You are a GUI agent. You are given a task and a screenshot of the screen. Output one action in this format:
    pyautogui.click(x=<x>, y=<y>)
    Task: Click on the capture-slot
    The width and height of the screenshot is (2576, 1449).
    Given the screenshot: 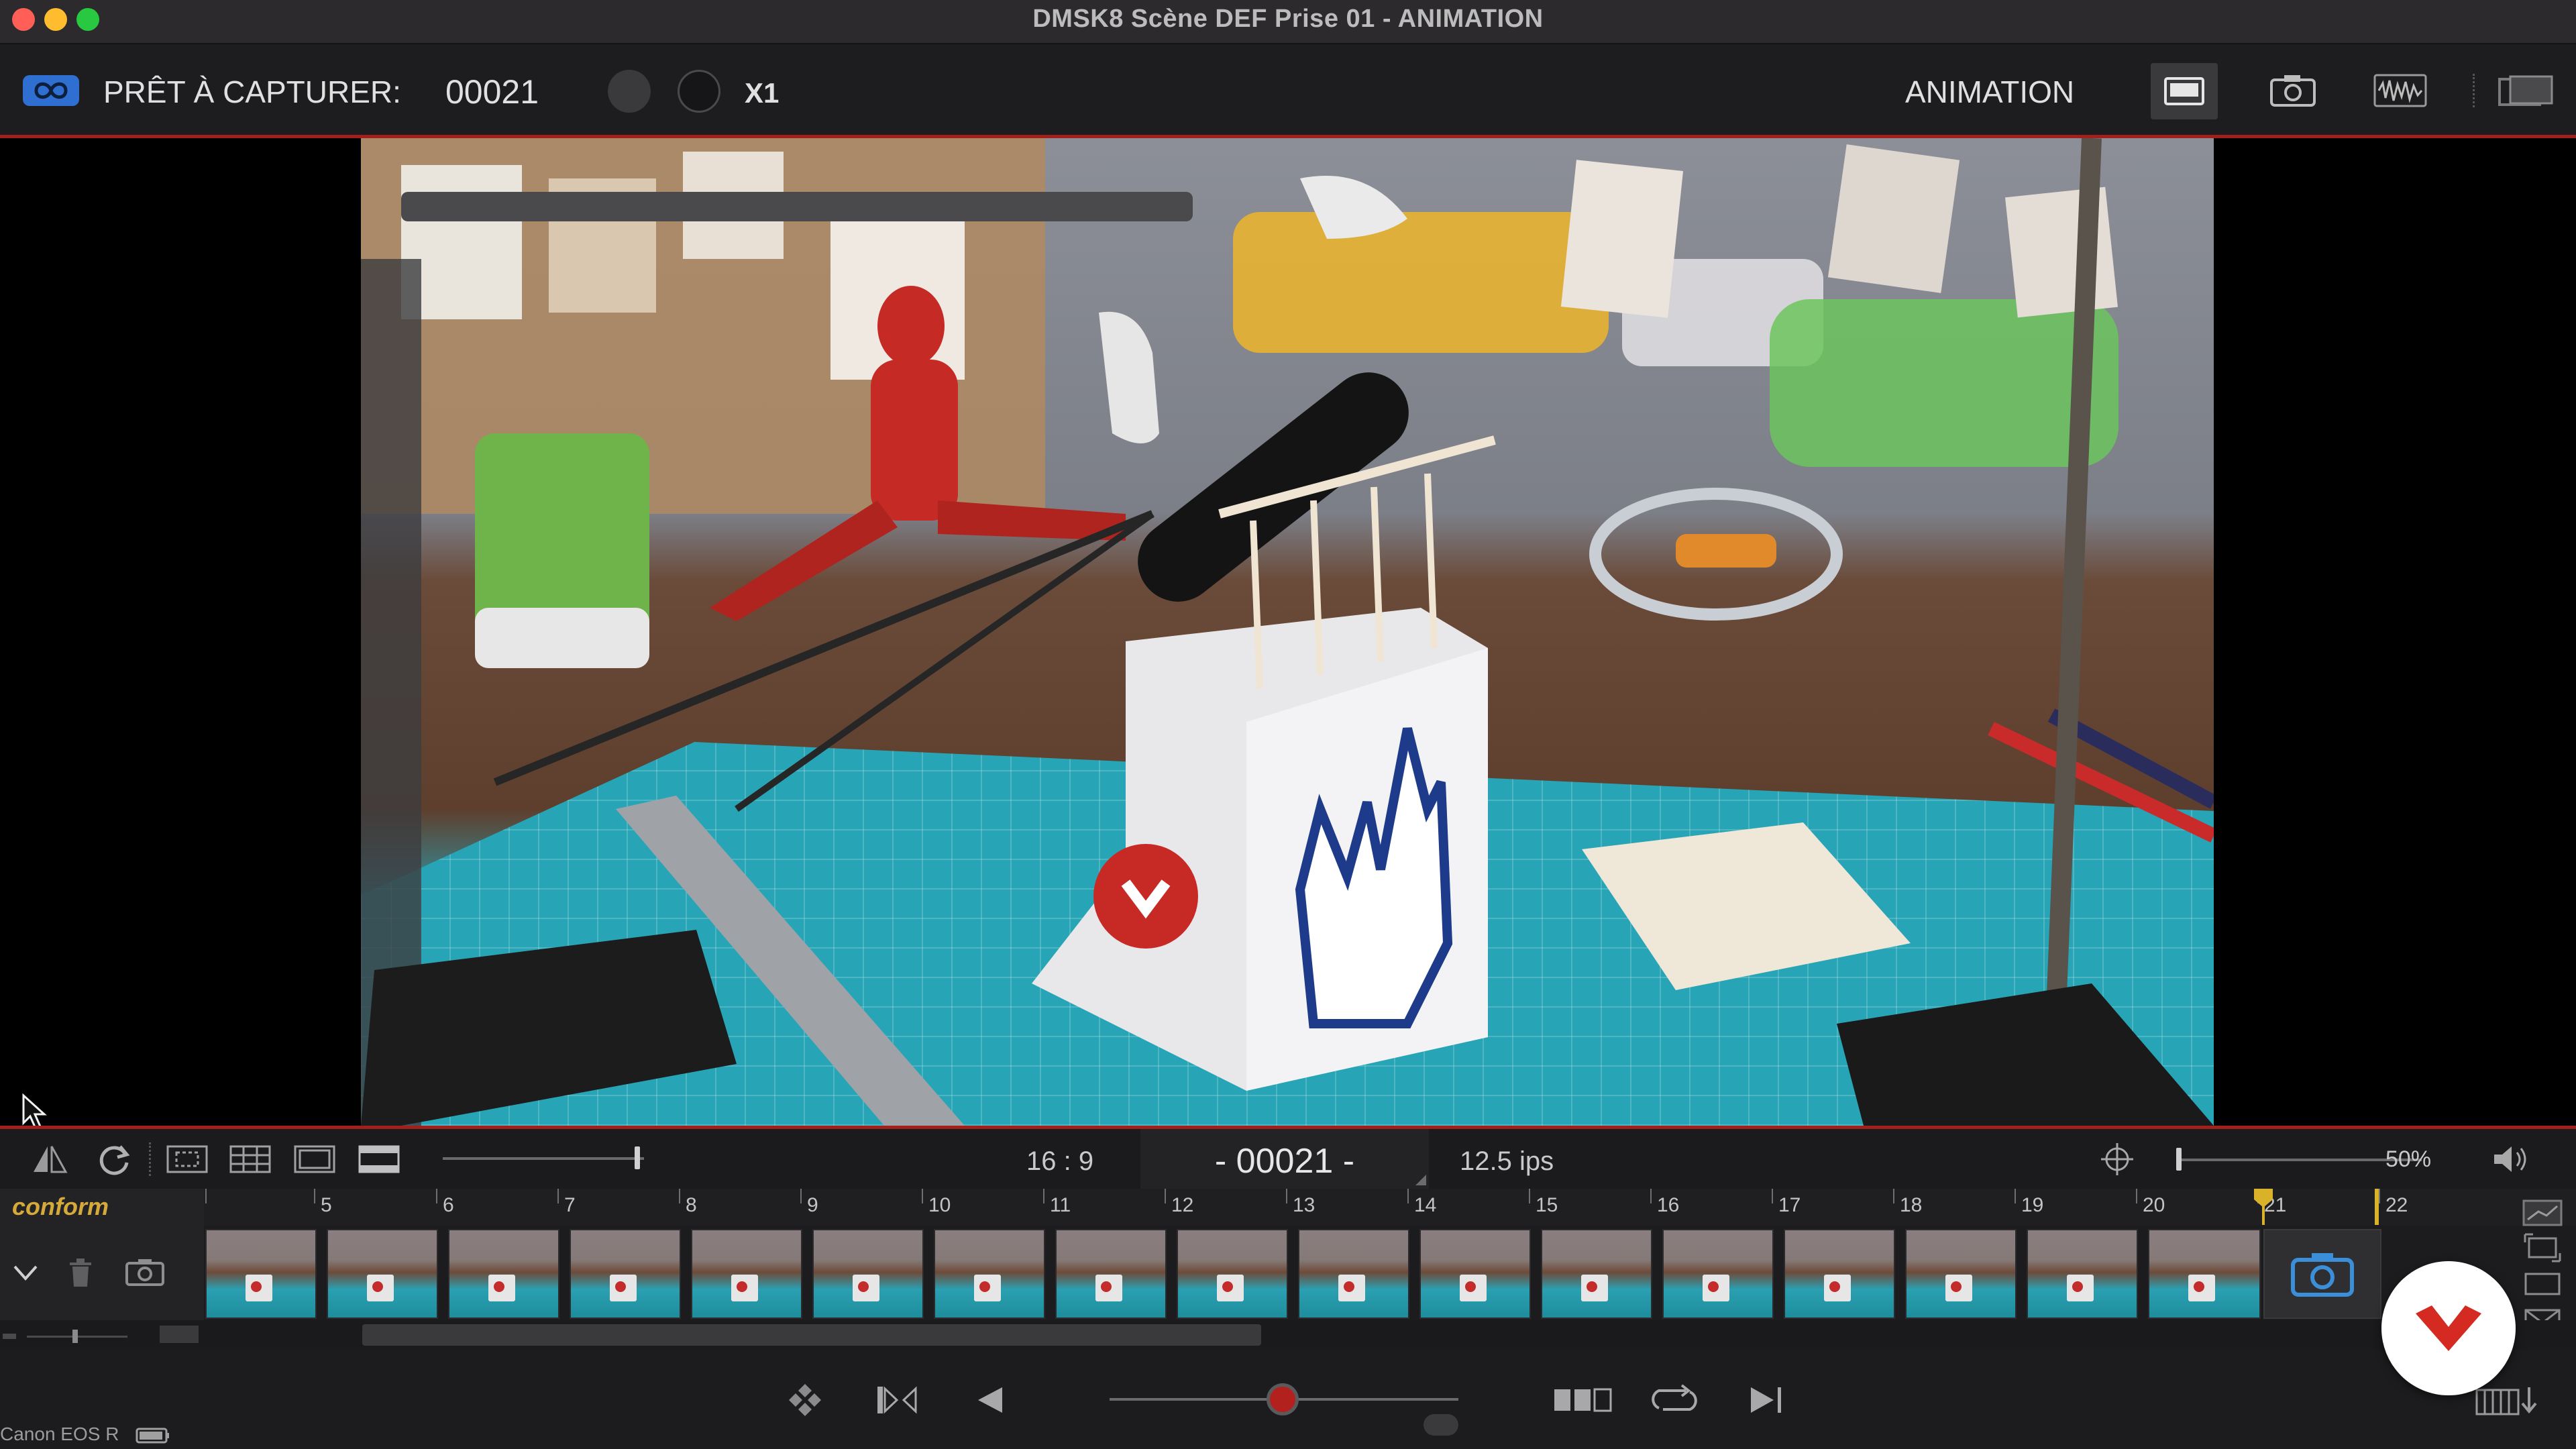 What is the action you would take?
    pyautogui.click(x=2322, y=1274)
    